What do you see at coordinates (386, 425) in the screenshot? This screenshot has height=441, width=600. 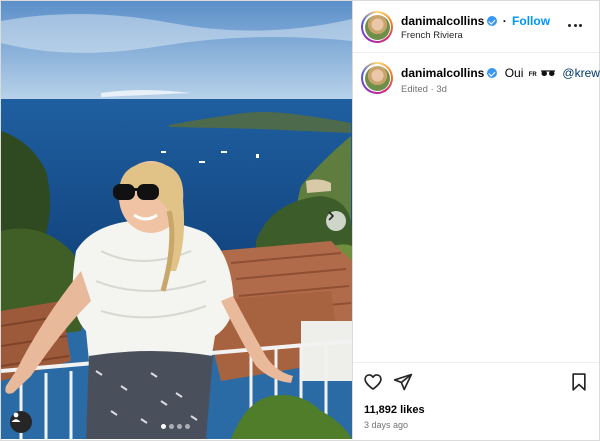 I see `post-timestamp: 3 days ago` at bounding box center [386, 425].